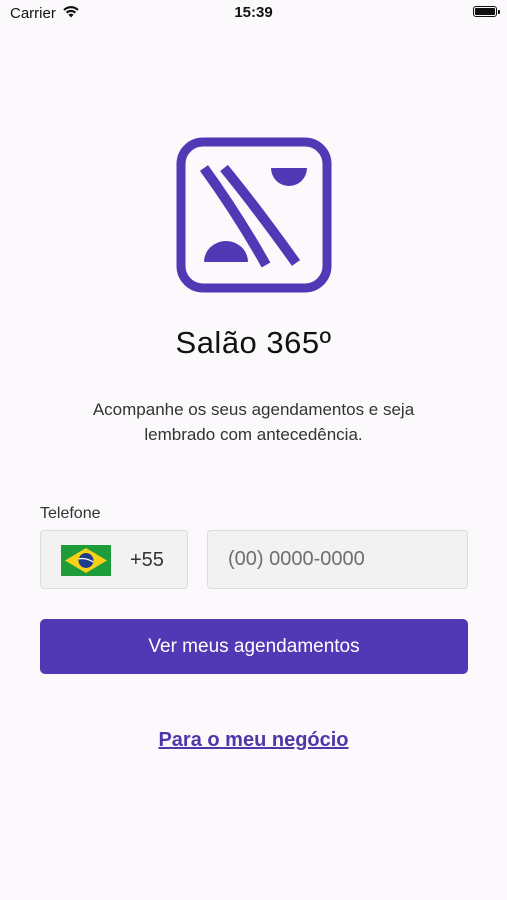 The height and width of the screenshot is (900, 507). I want to click on for-my-business-link: Para o meu negócio, so click(253, 740).